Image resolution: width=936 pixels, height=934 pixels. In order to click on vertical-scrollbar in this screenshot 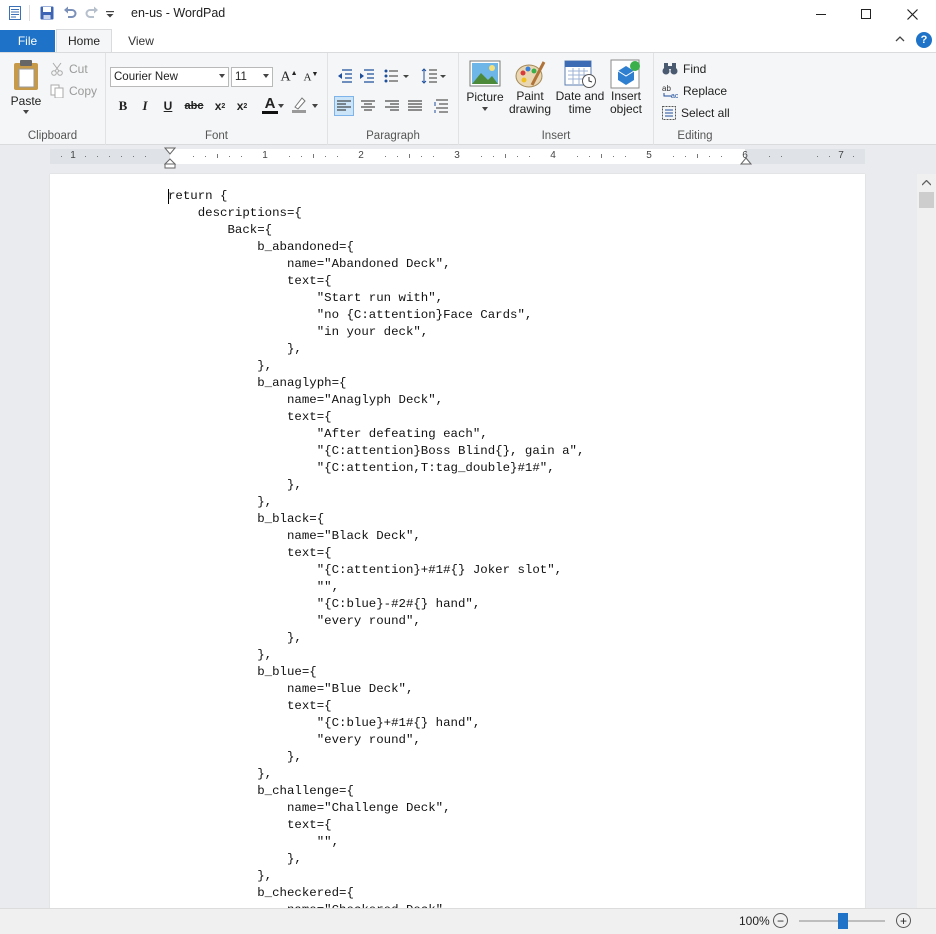, I will do `click(926, 541)`.